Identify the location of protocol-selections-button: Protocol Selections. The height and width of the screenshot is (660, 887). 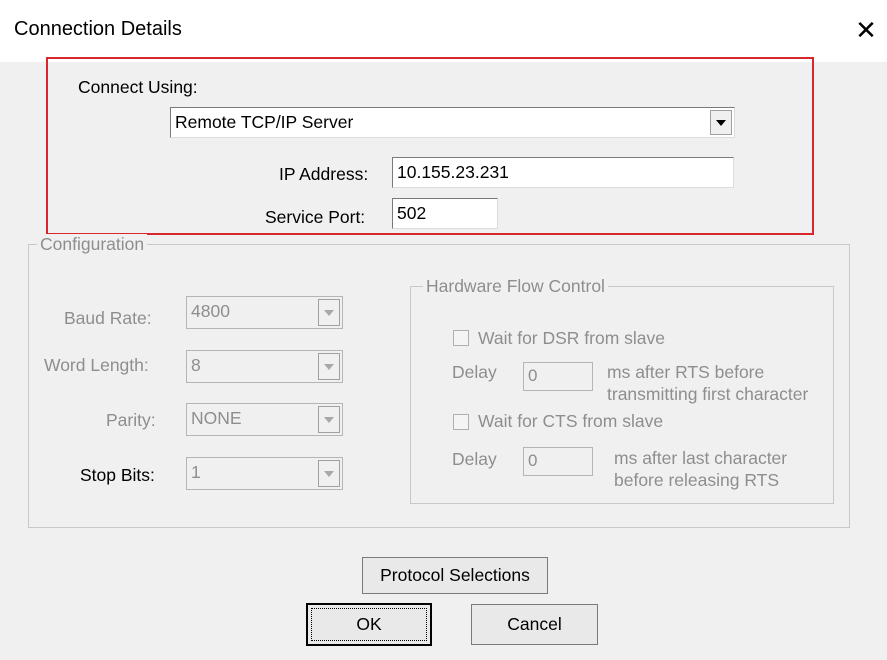
(455, 575).